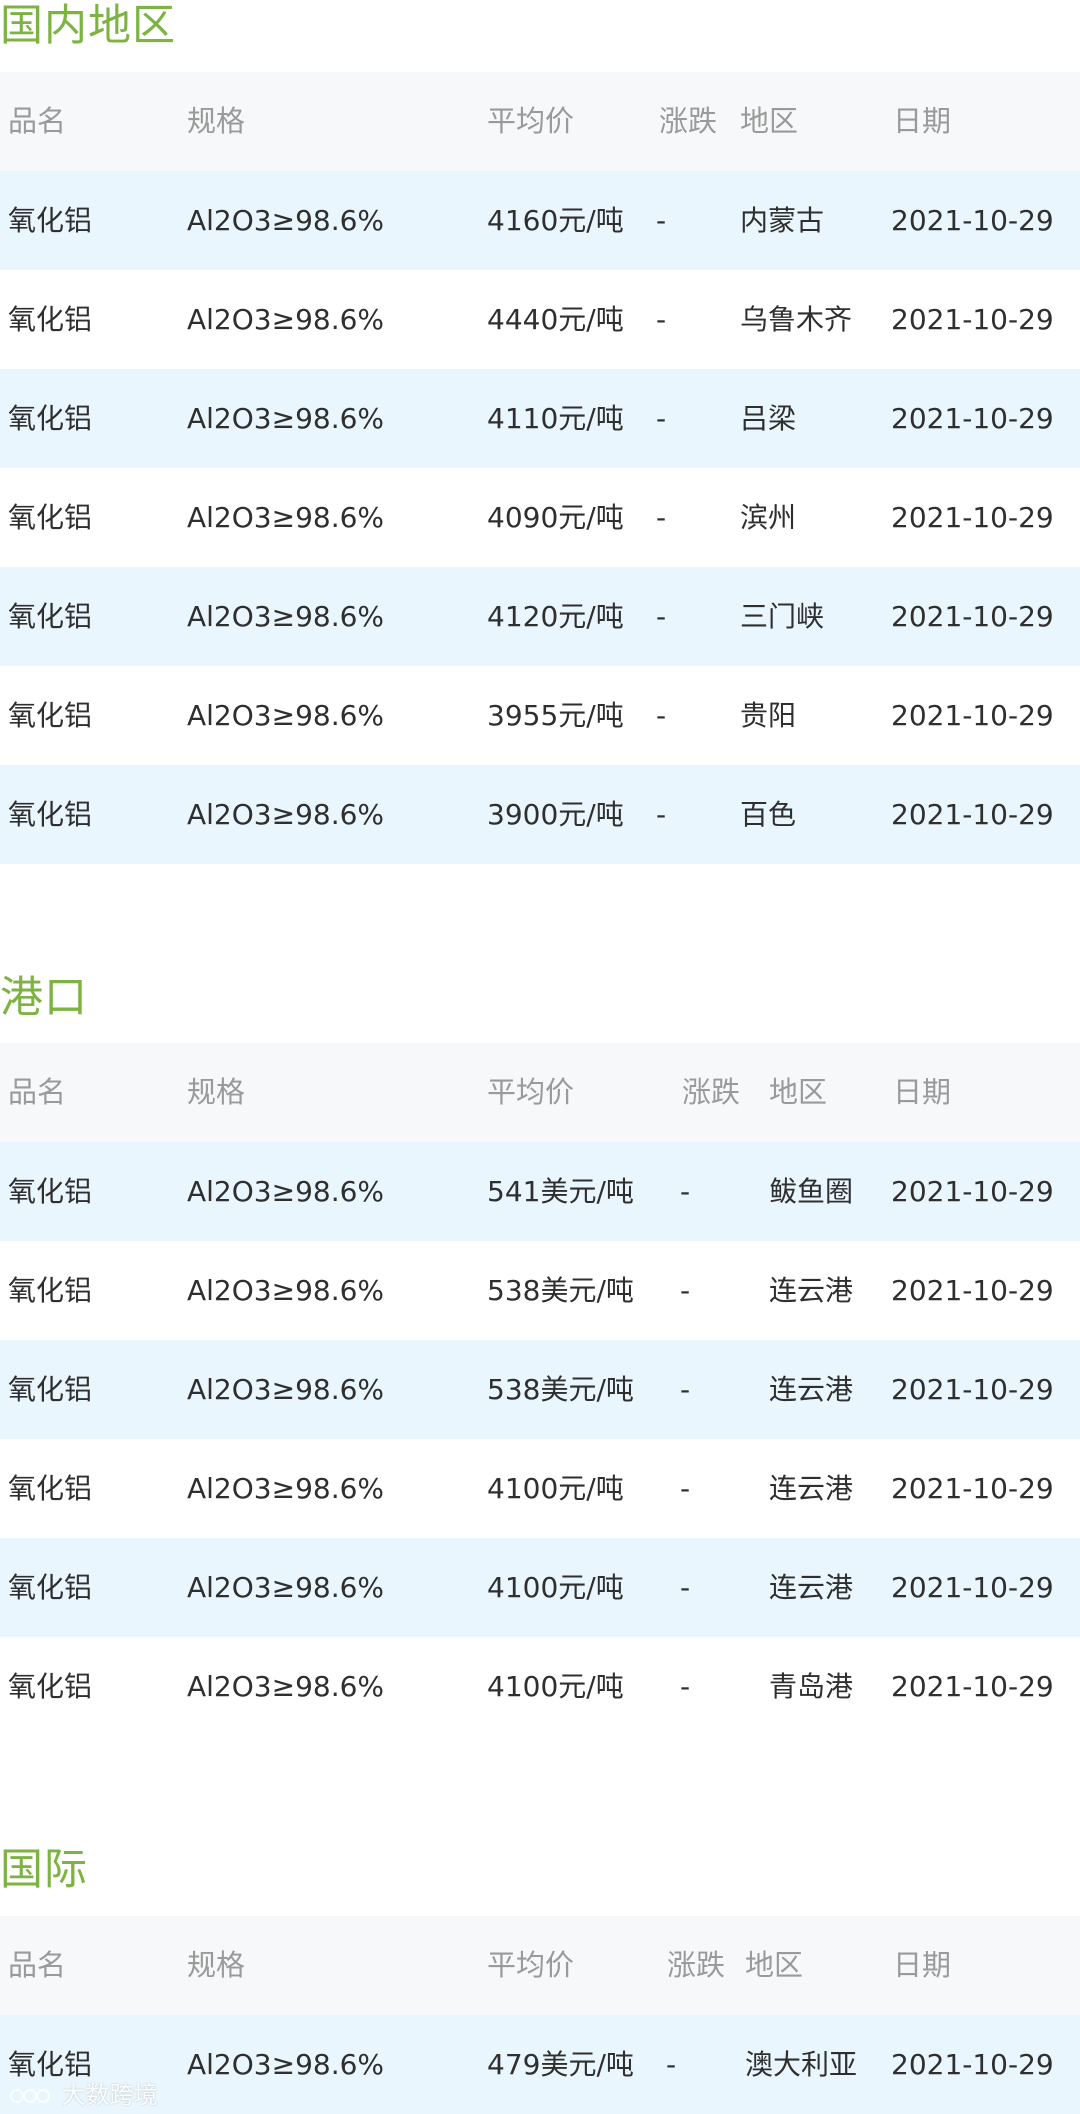  I want to click on table-row: 氧化铝 Al2O3≥98.6% 4100元/吨 - 青岛港 2021-10-29, so click(540, 1686).